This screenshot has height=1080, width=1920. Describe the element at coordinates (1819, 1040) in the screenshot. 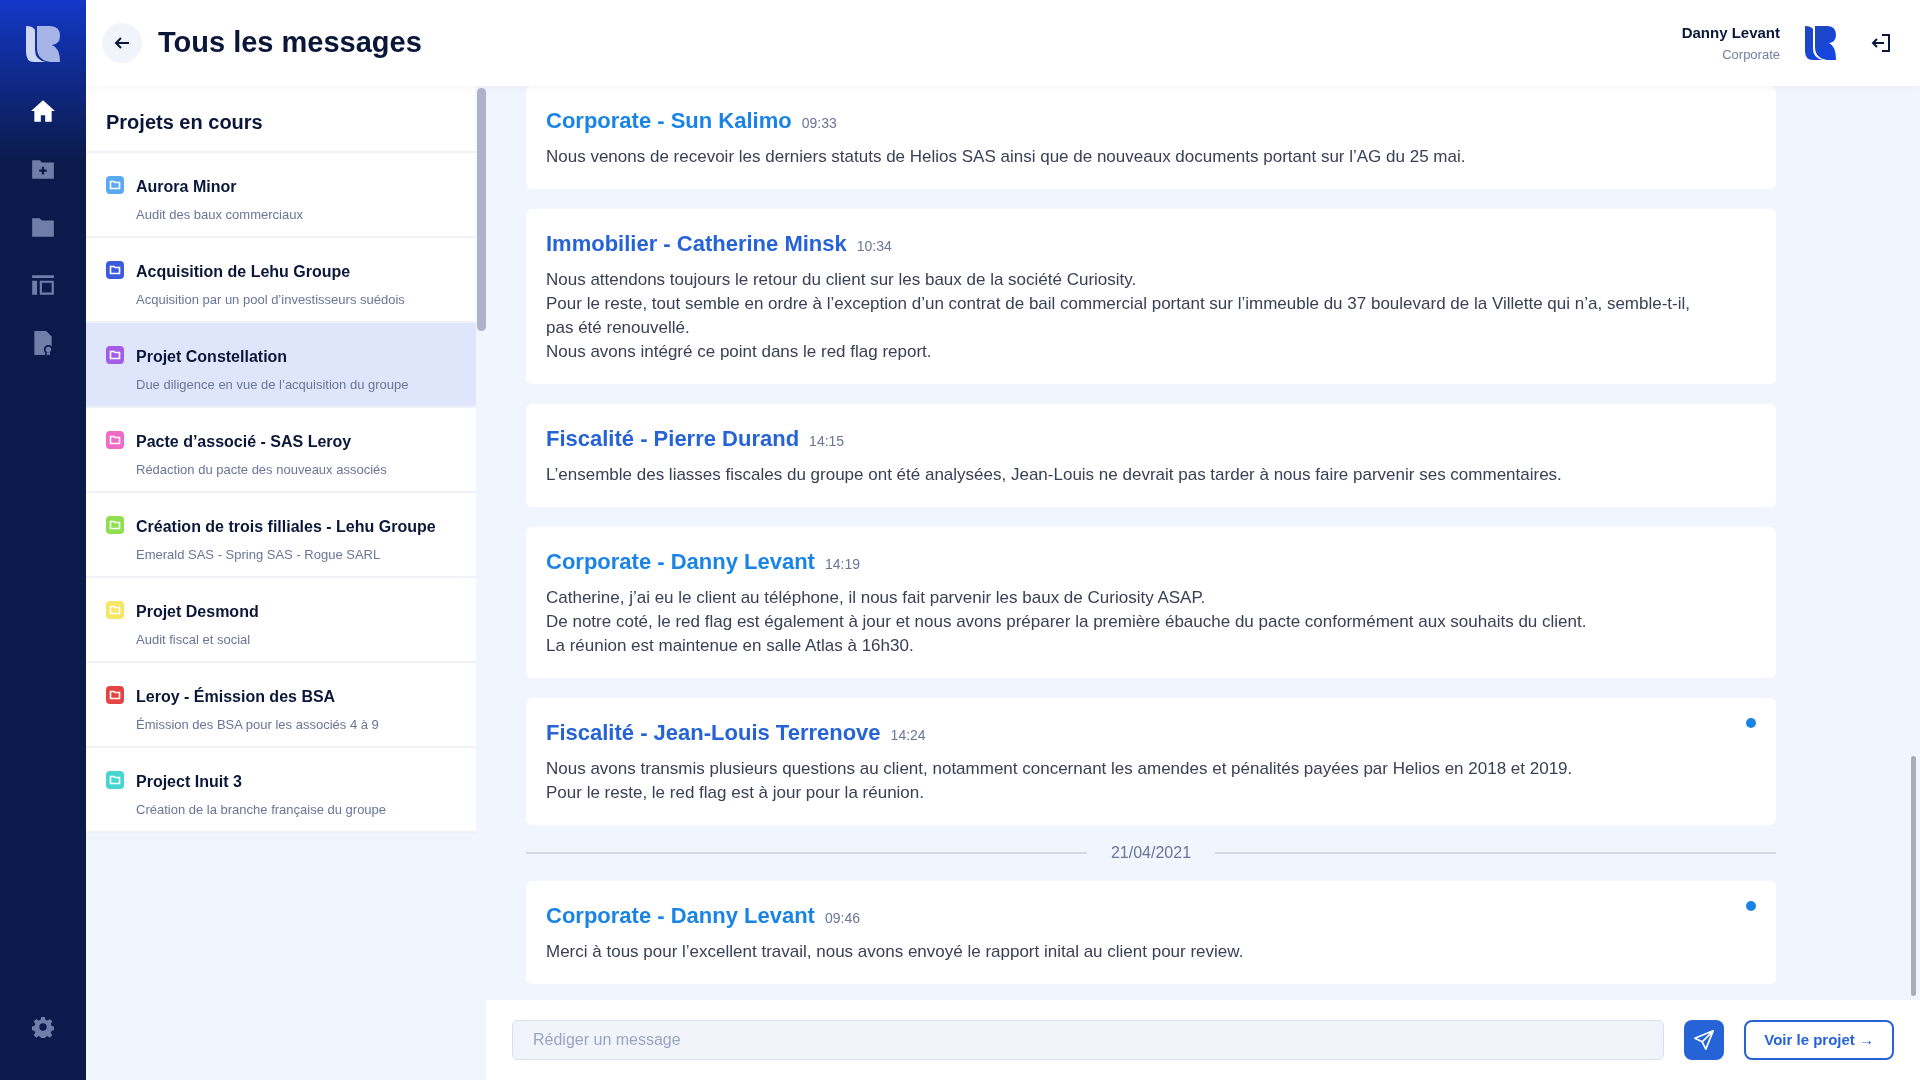

I see `view-project-button: Voir le projet →` at that location.